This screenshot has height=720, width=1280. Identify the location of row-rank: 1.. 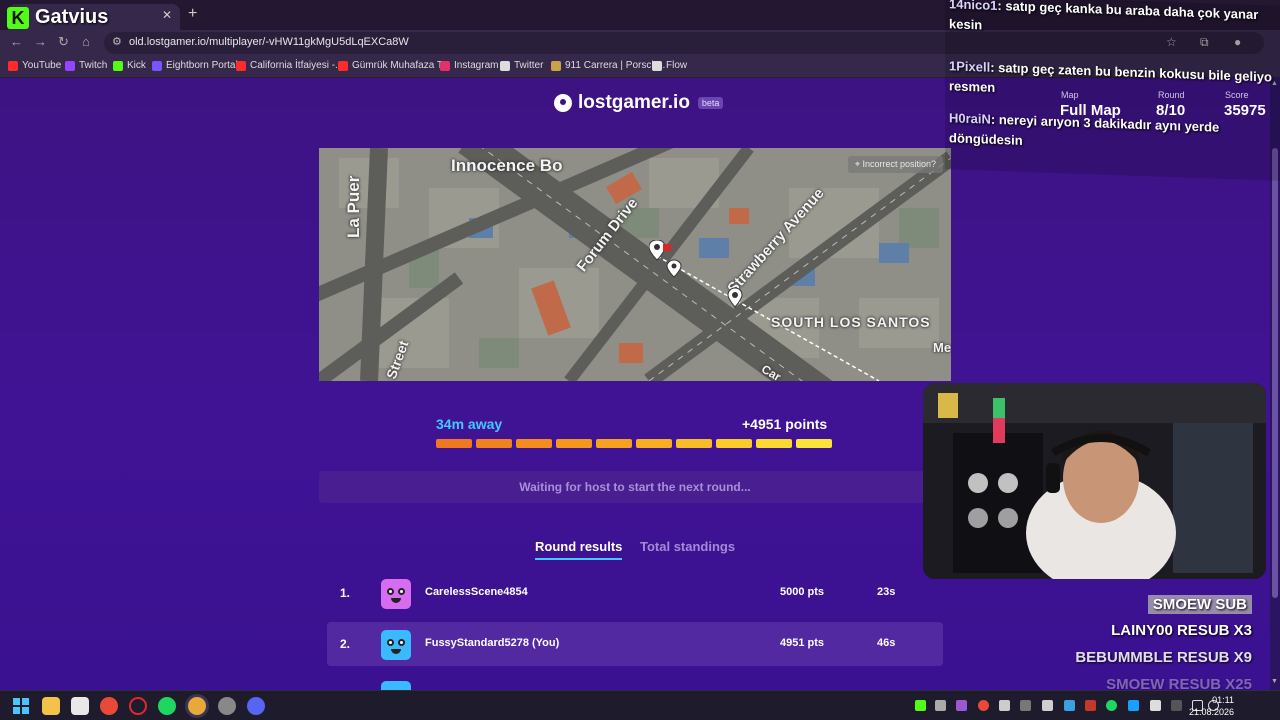
(345, 593).